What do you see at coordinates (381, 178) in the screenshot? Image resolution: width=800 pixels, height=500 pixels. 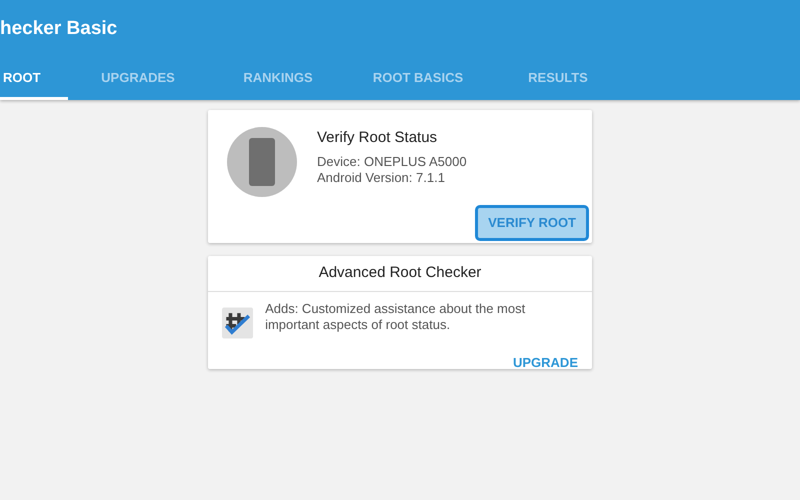 I see `android-version-text: Android Version: 7.1.1` at bounding box center [381, 178].